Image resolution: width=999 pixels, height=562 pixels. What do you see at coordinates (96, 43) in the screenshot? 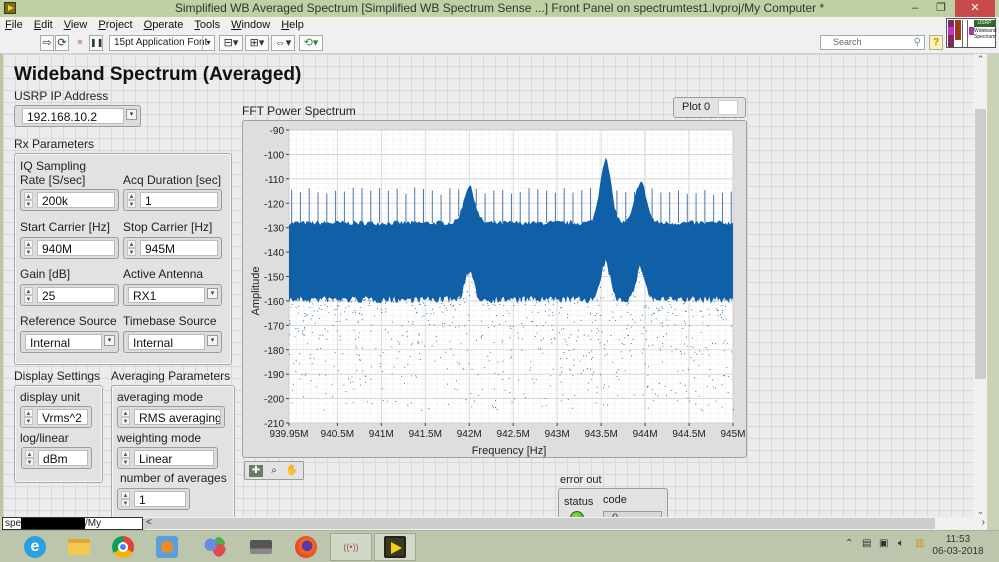
I see `pause-icon: ❚❚` at bounding box center [96, 43].